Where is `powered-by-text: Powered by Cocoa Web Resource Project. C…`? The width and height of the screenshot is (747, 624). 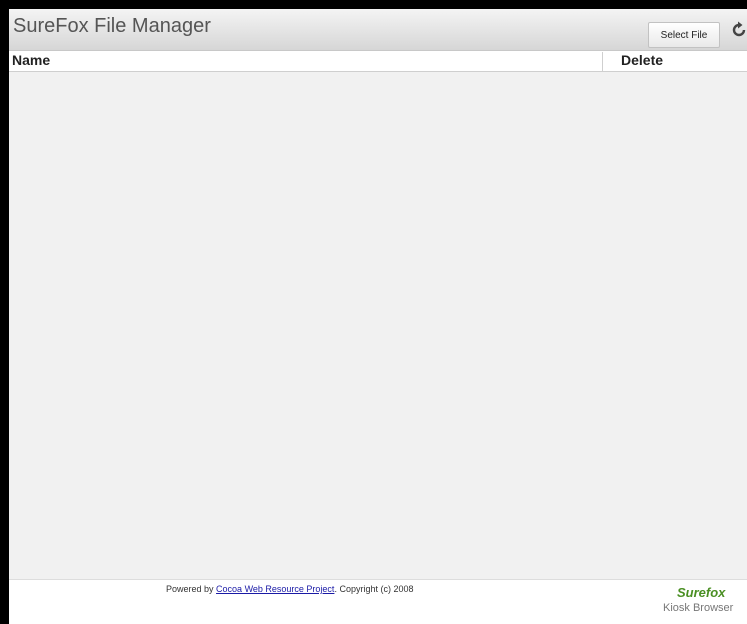 powered-by-text: Powered by Cocoa Web Resource Project. C… is located at coordinates (289, 589).